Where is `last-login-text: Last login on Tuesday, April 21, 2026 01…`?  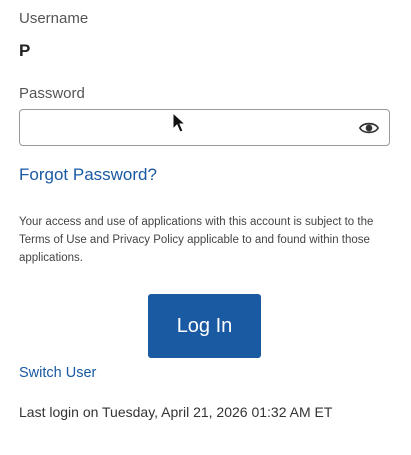 last-login-text: Last login on Tuesday, April 21, 2026 01… is located at coordinates (176, 412).